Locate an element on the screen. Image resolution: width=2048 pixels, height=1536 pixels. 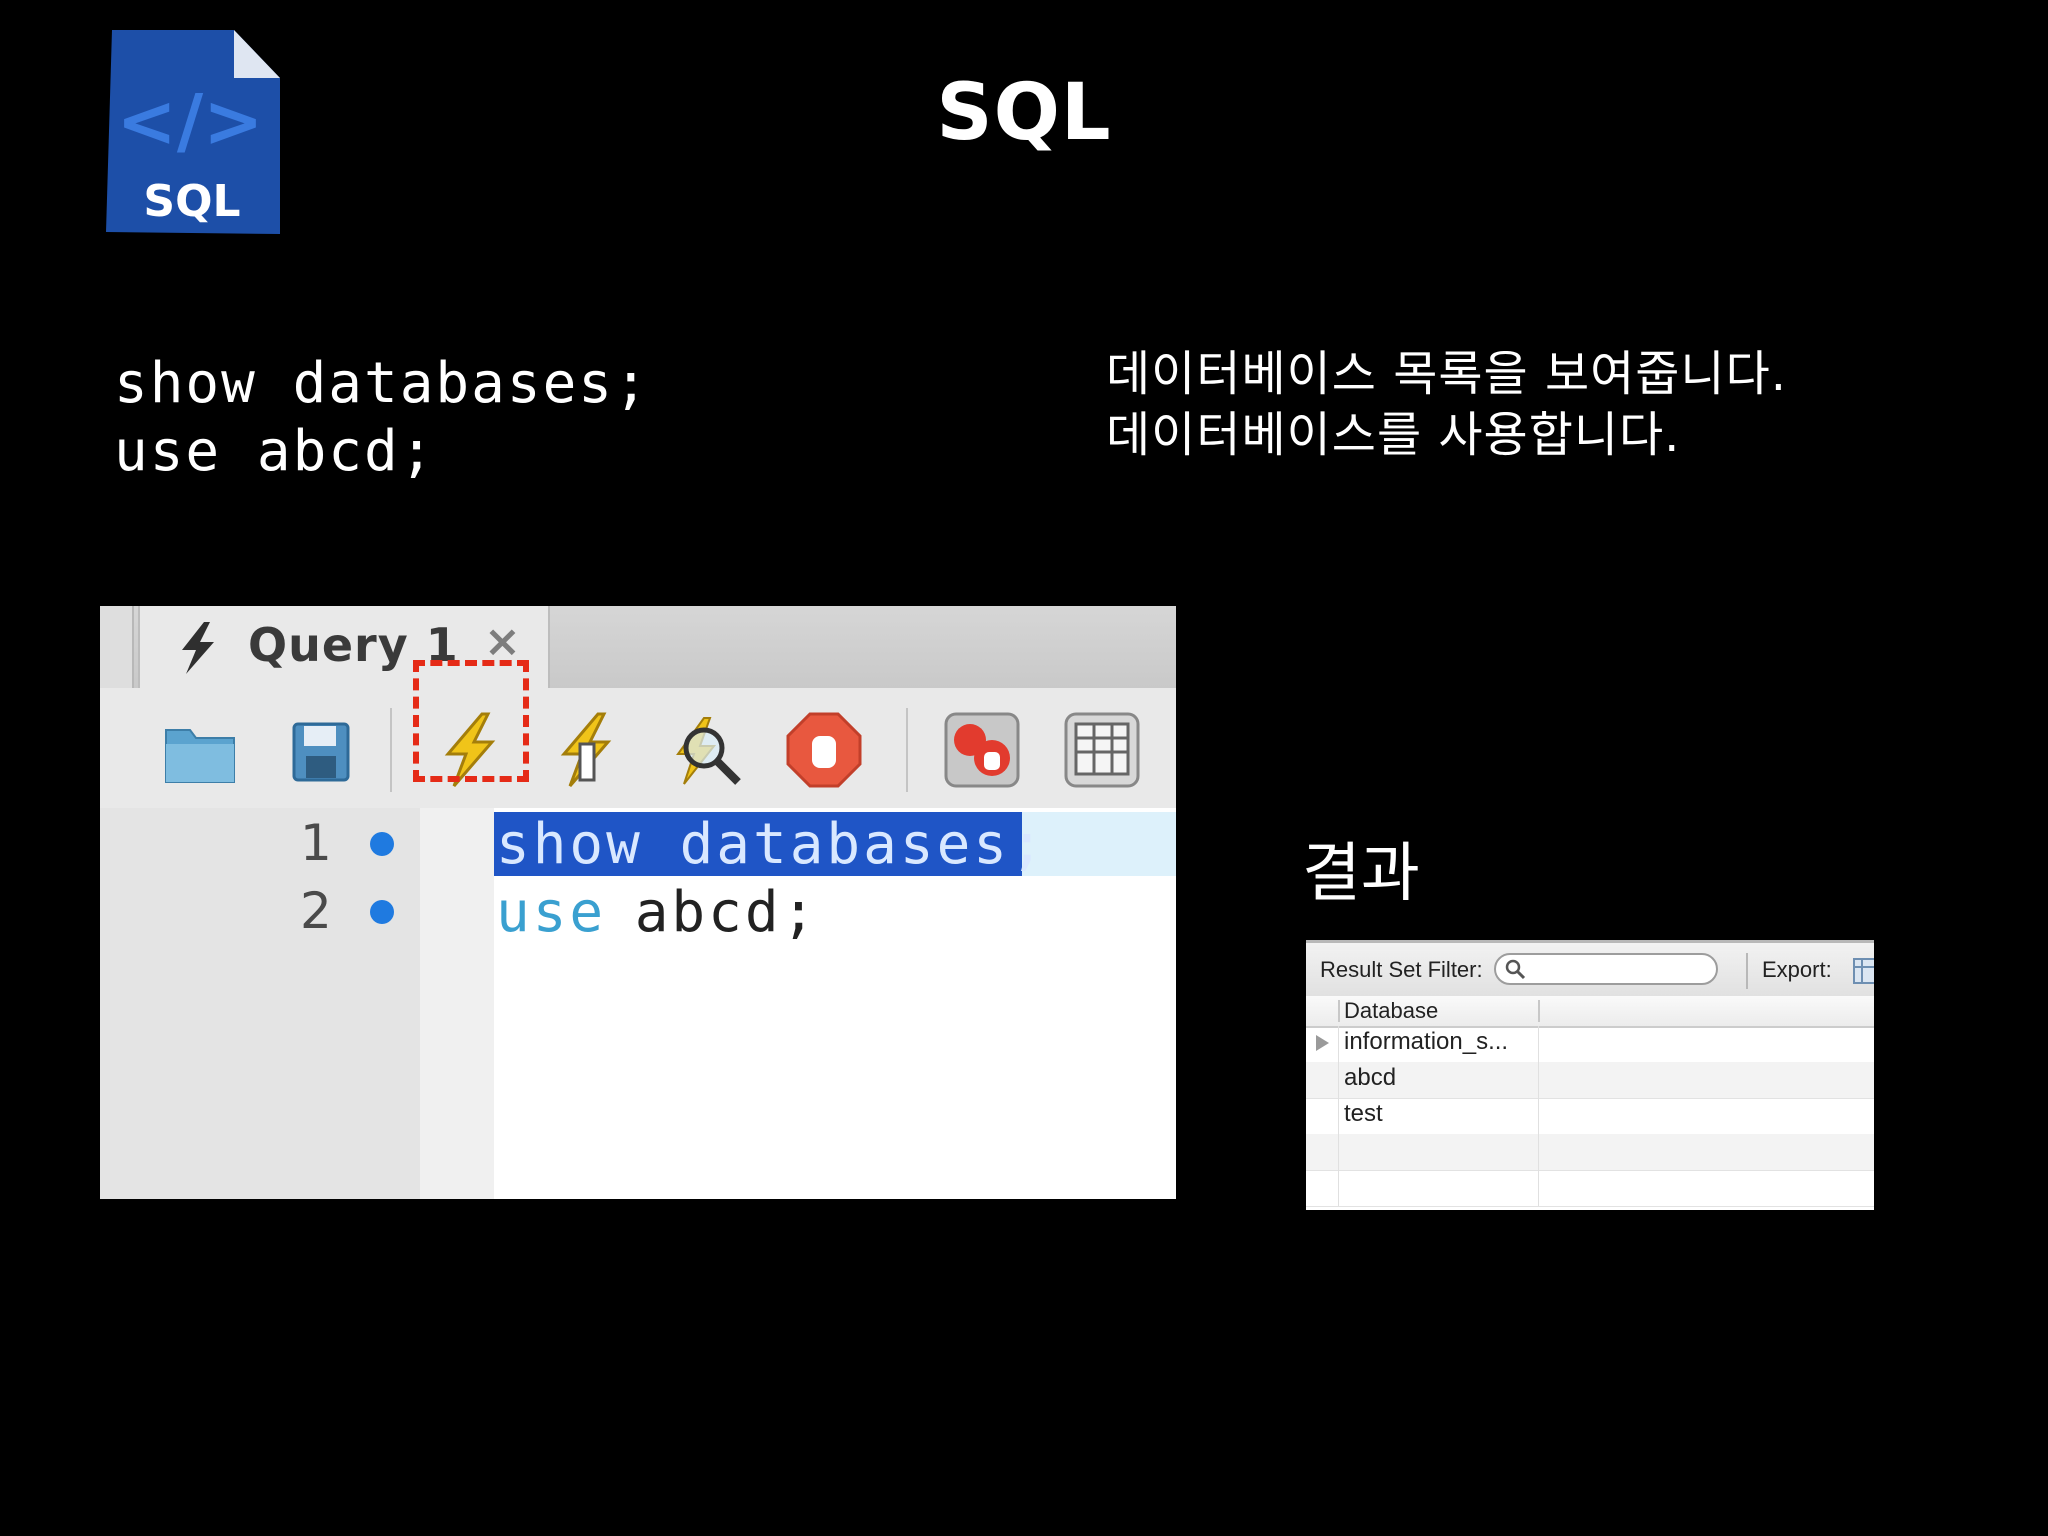
code-keyword-use: use is located at coordinates (551, 912).